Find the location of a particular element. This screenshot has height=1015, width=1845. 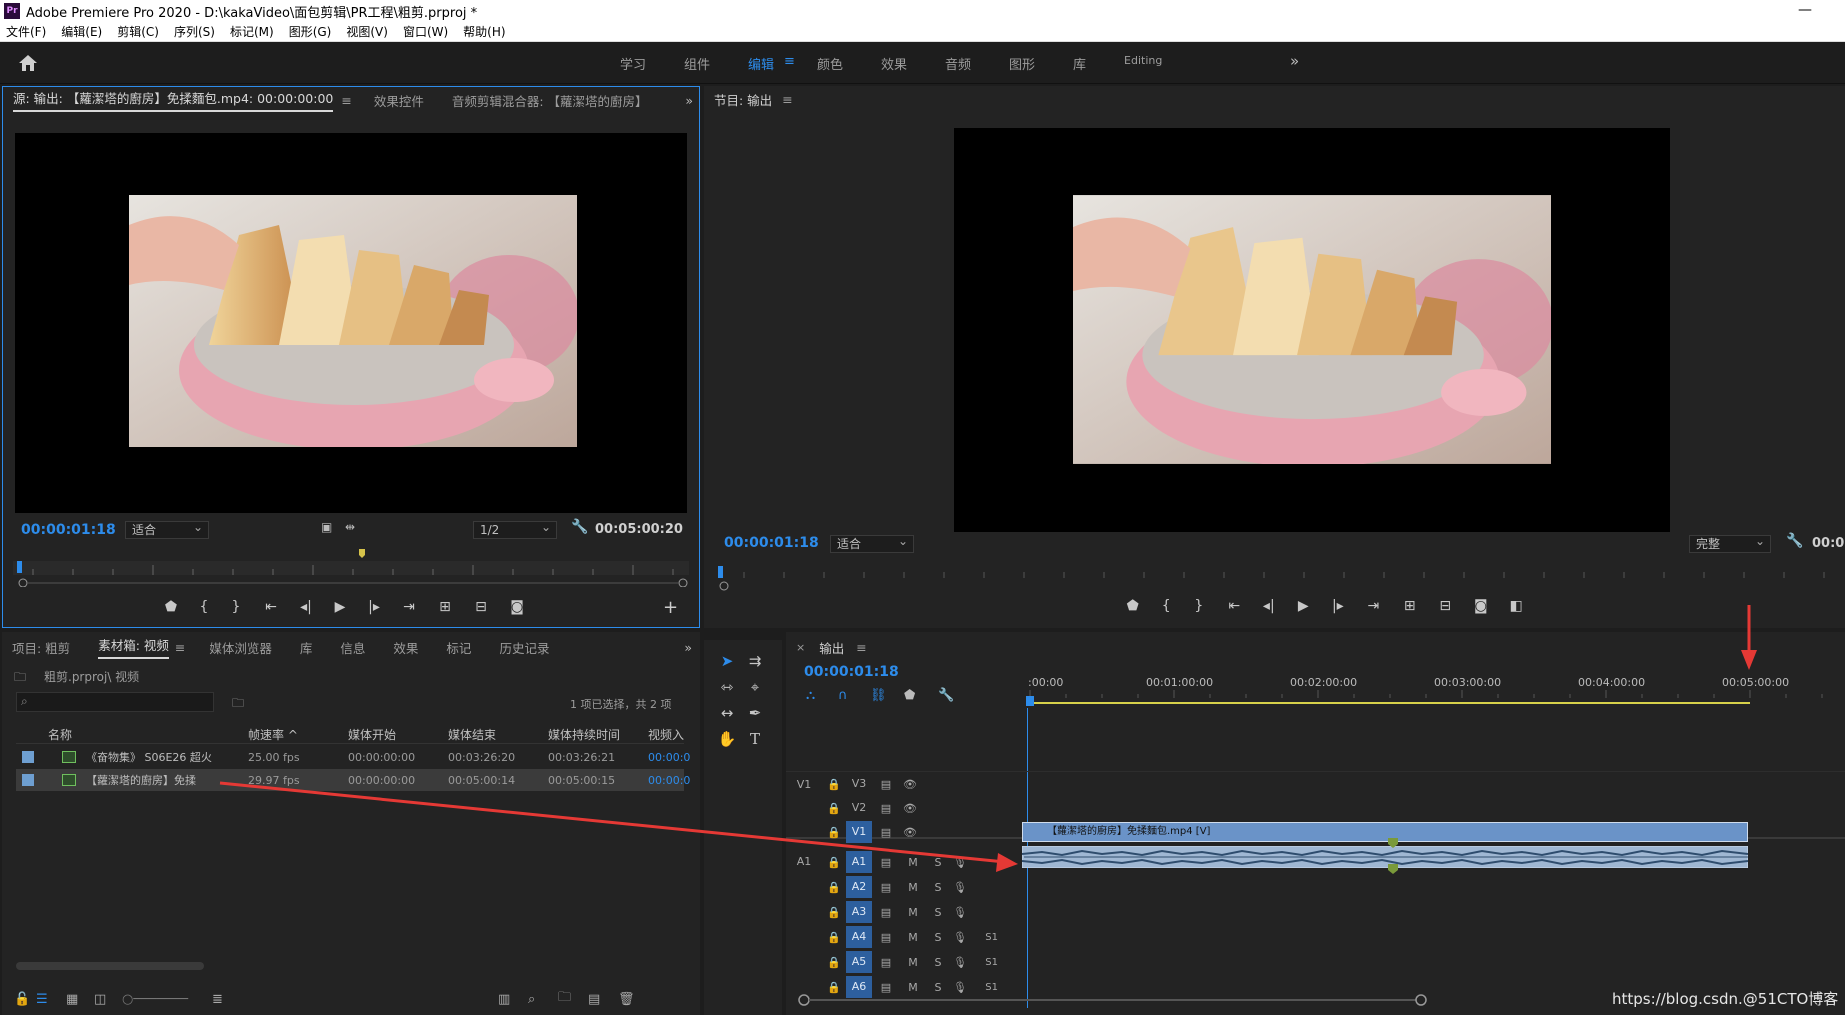

program-mark-out-icon: } is located at coordinates (1199, 606).